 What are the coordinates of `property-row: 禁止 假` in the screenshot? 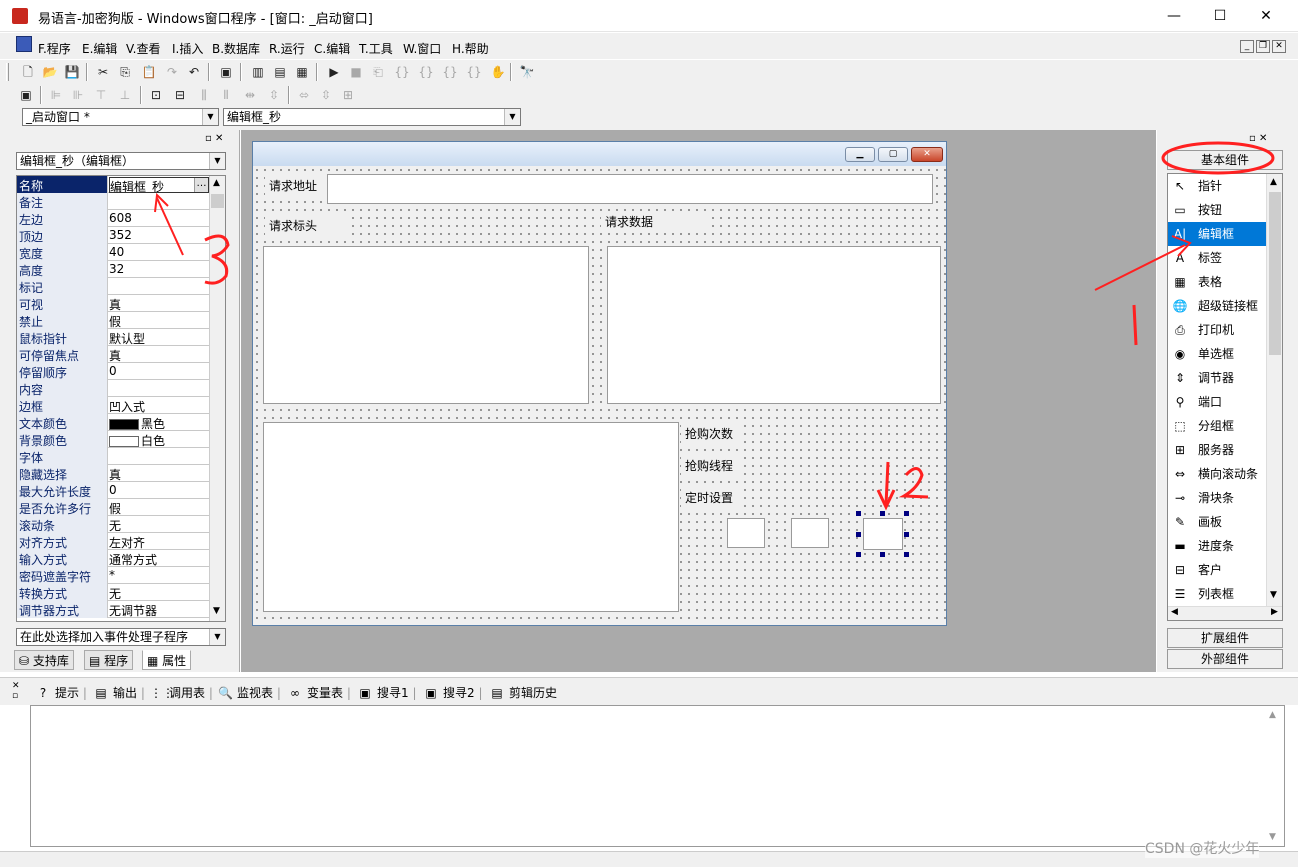 It's located at (113, 320).